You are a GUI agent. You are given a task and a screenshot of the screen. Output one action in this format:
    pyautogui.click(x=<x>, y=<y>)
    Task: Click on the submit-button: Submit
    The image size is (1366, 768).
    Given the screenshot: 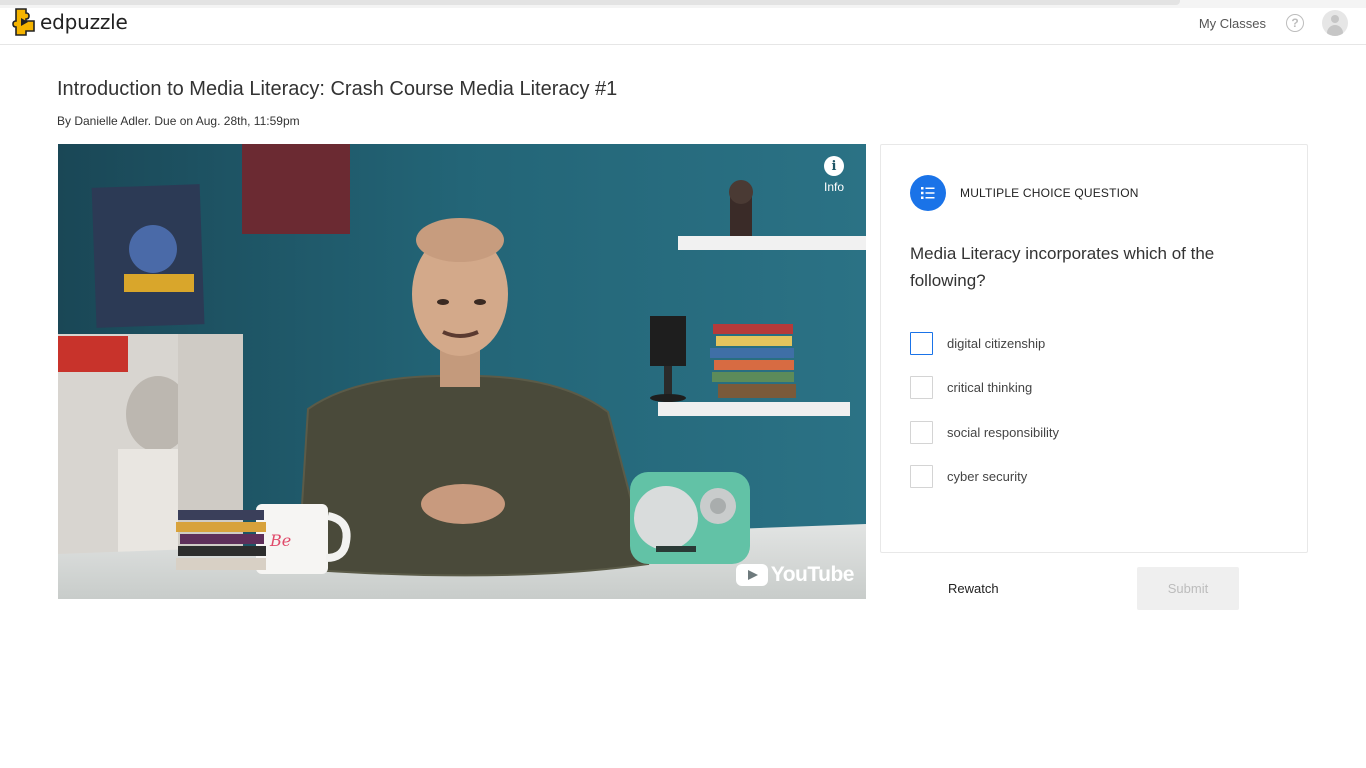 What is the action you would take?
    pyautogui.click(x=1188, y=588)
    